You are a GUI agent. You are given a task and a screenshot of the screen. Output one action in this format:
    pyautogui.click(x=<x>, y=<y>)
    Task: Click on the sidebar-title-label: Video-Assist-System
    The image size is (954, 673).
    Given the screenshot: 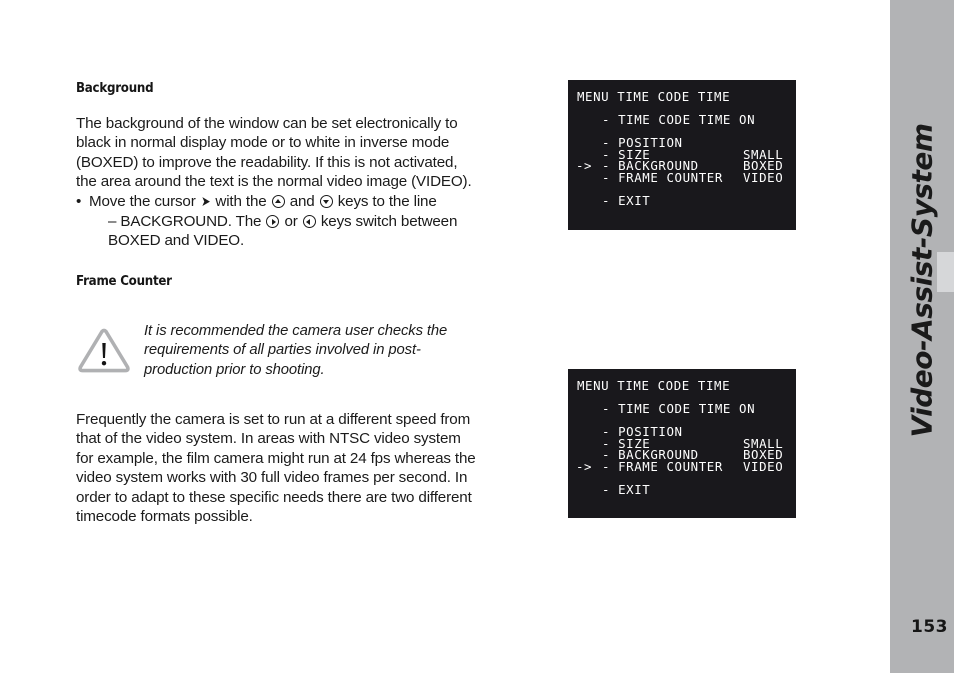 What is the action you would take?
    pyautogui.click(x=922, y=280)
    